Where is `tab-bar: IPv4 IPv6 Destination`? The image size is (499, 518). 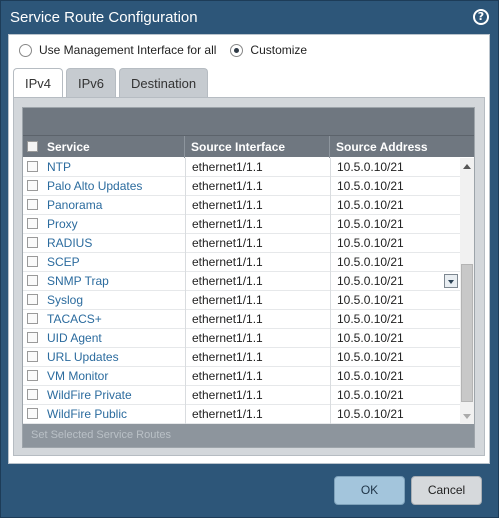 tab-bar: IPv4 IPv6 Destination is located at coordinates (112, 83).